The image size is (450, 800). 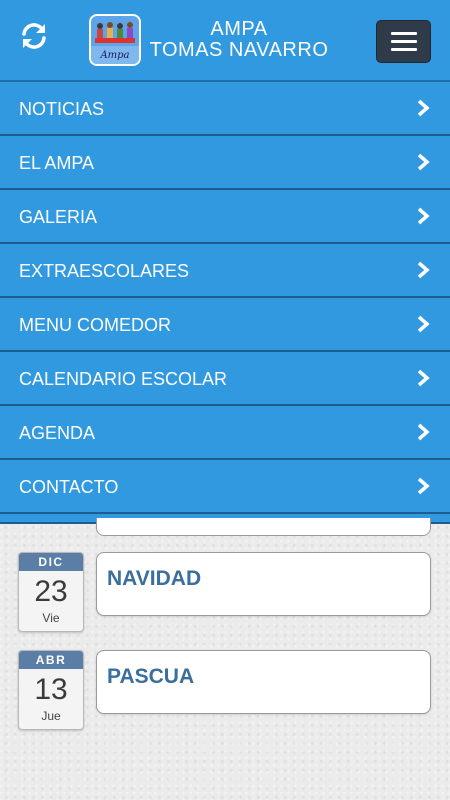 What do you see at coordinates (225, 109) in the screenshot?
I see `nav-item-noticias: NOTICIAS` at bounding box center [225, 109].